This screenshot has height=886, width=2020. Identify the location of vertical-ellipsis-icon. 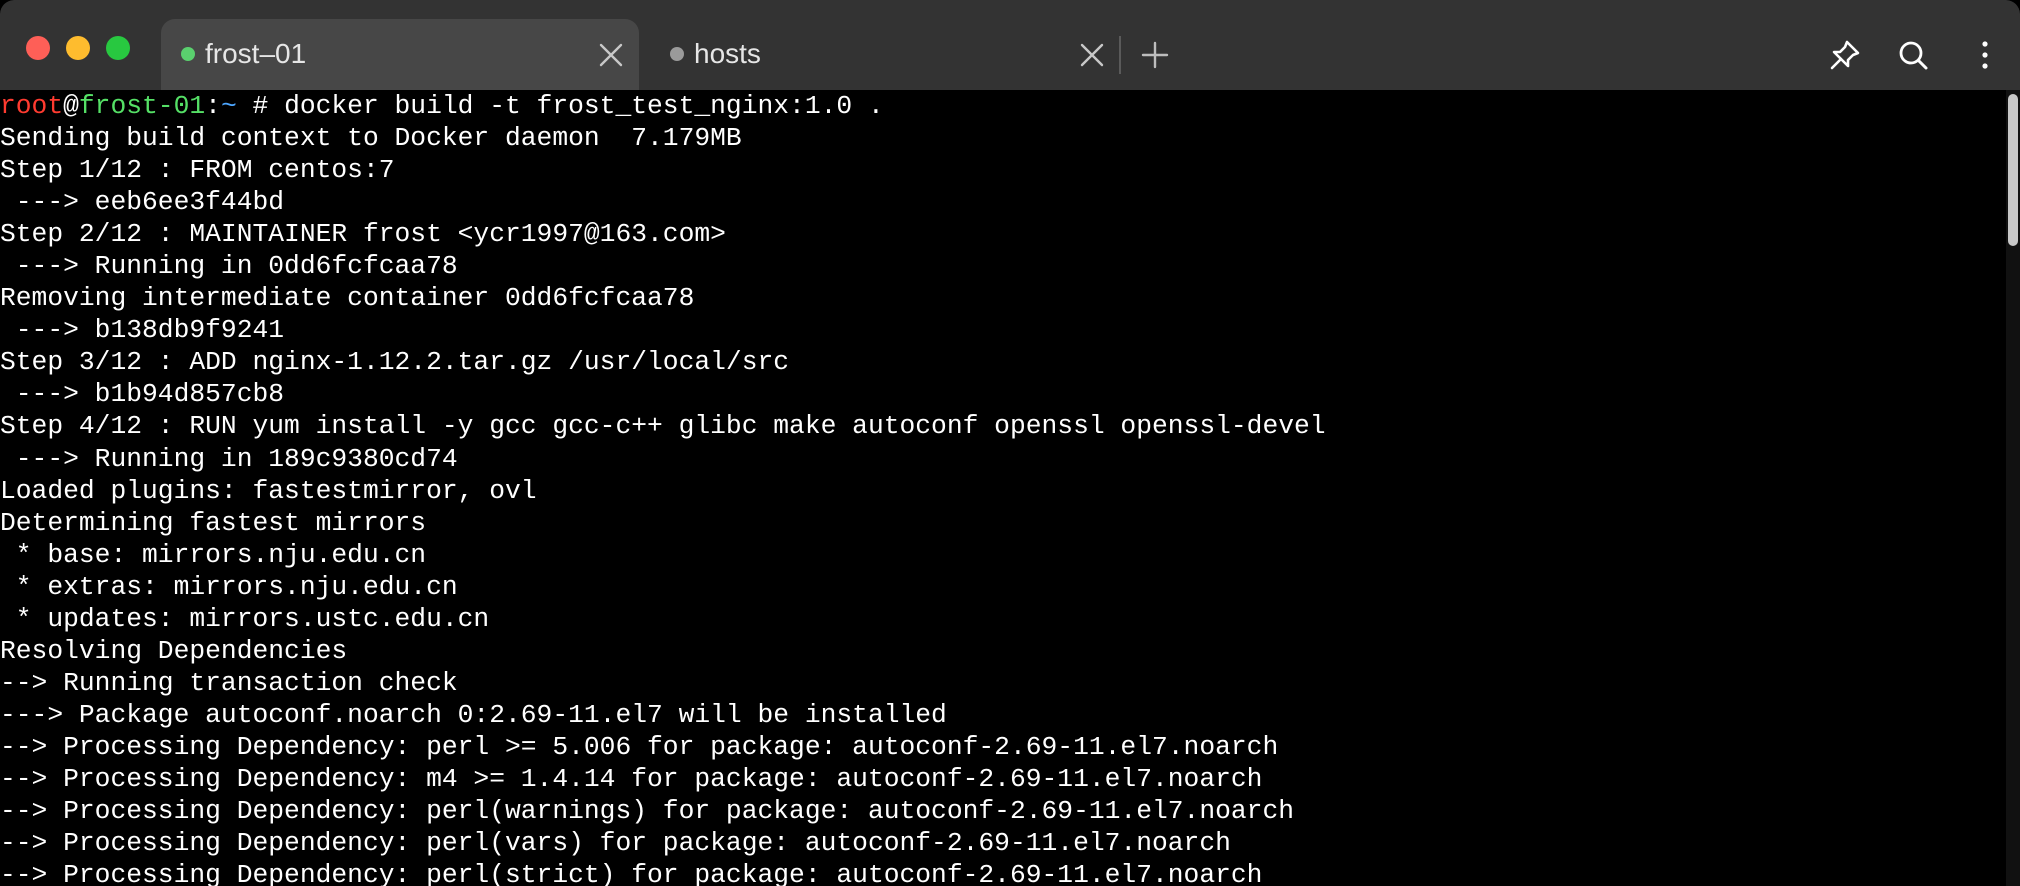
(1985, 55).